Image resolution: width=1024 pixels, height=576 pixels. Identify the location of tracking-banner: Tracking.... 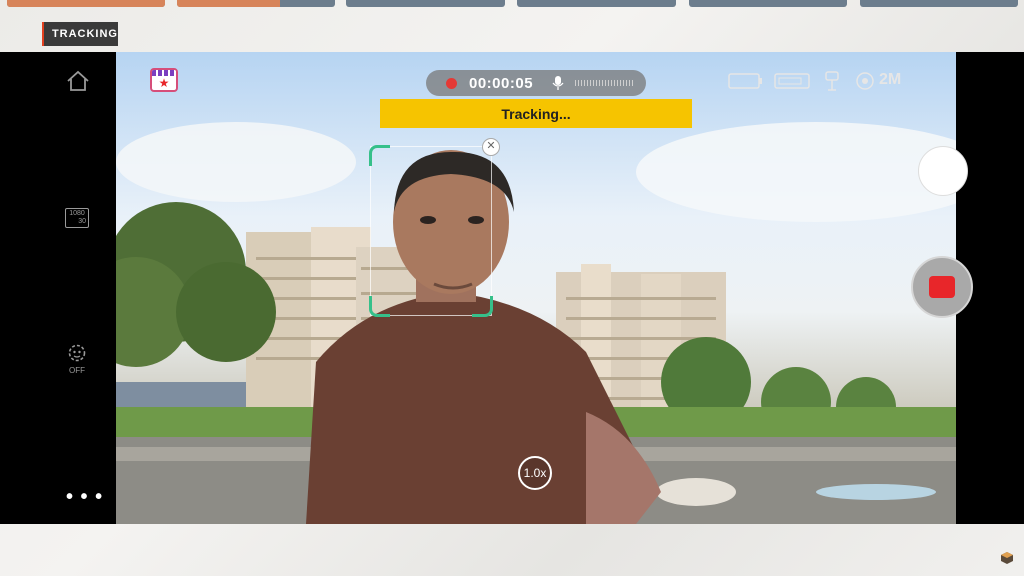
(536, 113).